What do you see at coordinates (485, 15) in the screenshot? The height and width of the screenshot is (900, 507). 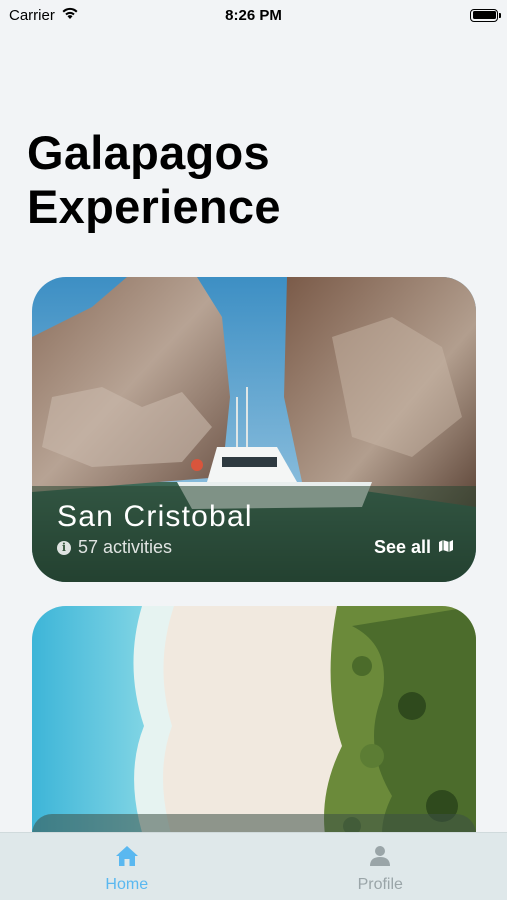 I see `battery-icon` at bounding box center [485, 15].